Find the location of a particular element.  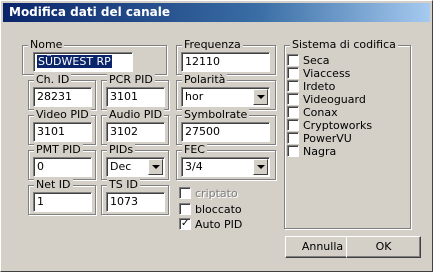

nome-input: SÜDWEST RP is located at coordinates (83, 62).